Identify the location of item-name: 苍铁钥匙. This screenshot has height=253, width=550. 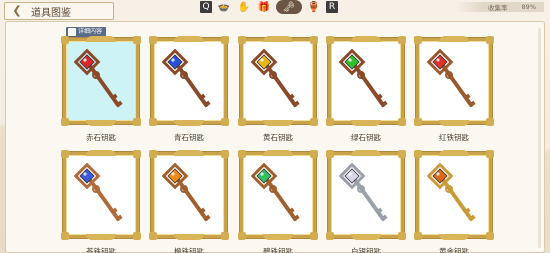
(101, 250).